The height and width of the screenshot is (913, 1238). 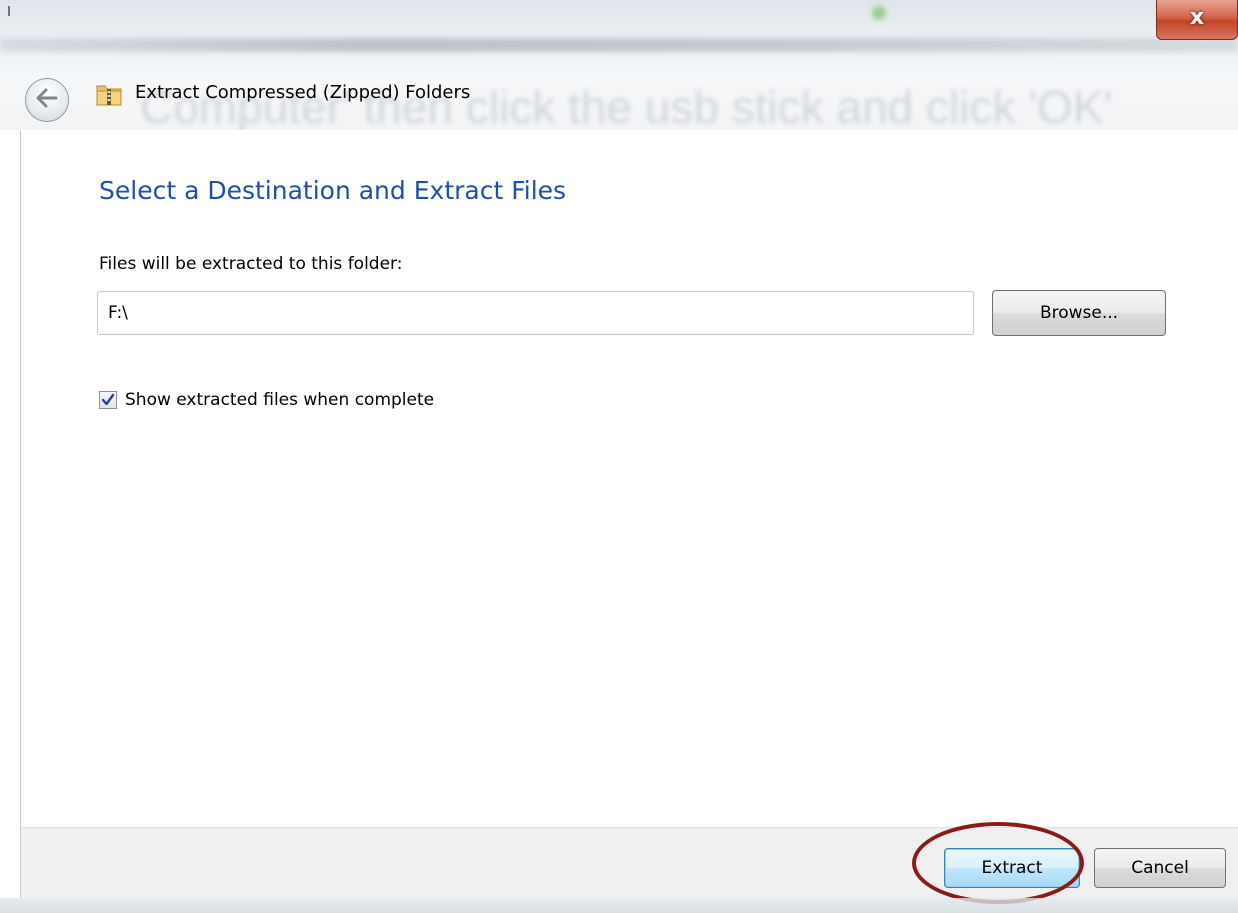 I want to click on zip-folder-icon, so click(x=109, y=94).